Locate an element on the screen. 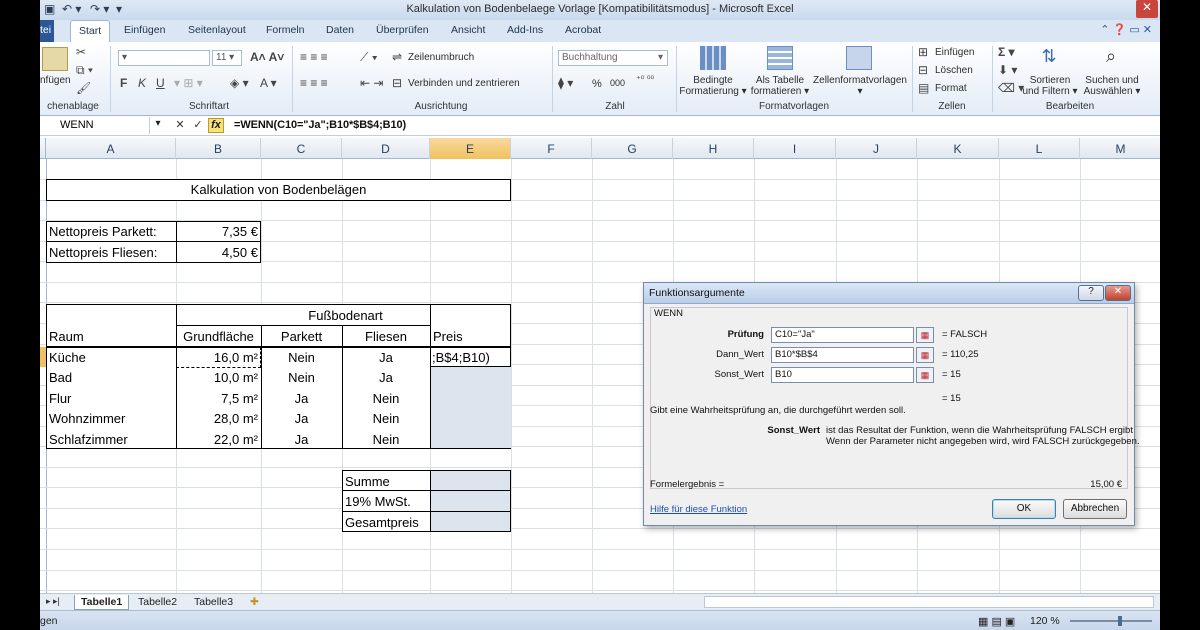 The image size is (1200, 630). price-value-parkett: 7,35 € is located at coordinates (217, 231).